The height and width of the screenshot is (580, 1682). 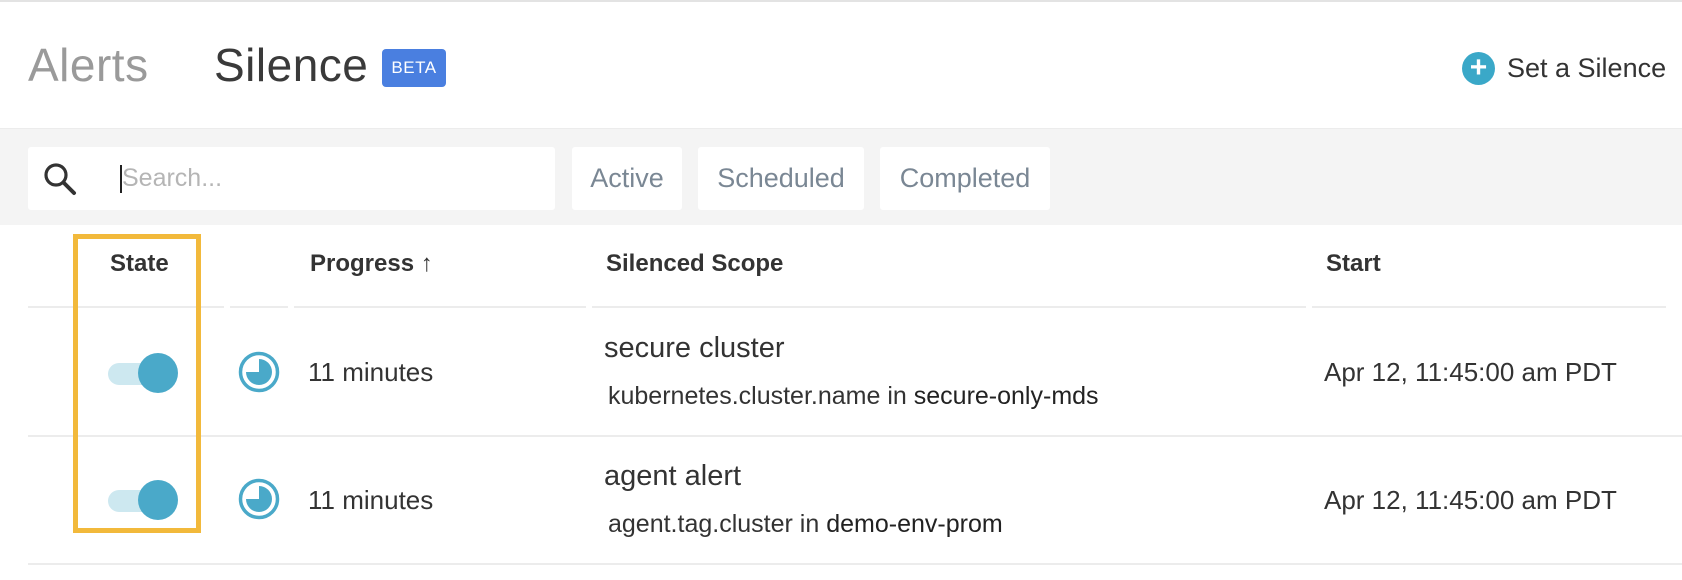 I want to click on search-input, so click(x=332, y=178).